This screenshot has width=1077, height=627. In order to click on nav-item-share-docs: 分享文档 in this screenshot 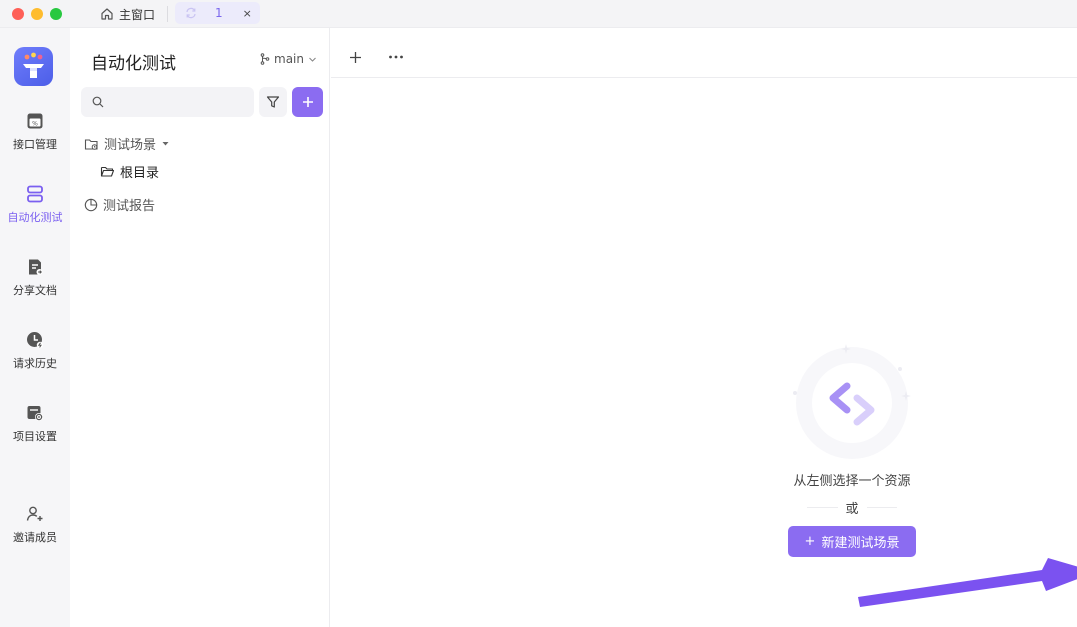, I will do `click(35, 277)`.